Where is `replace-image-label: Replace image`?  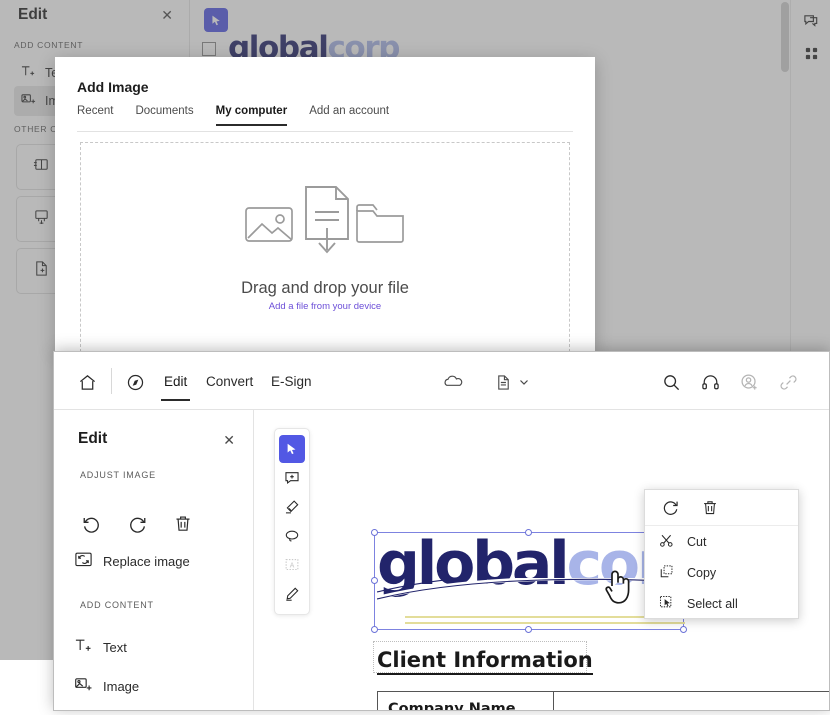 replace-image-label: Replace image is located at coordinates (146, 561).